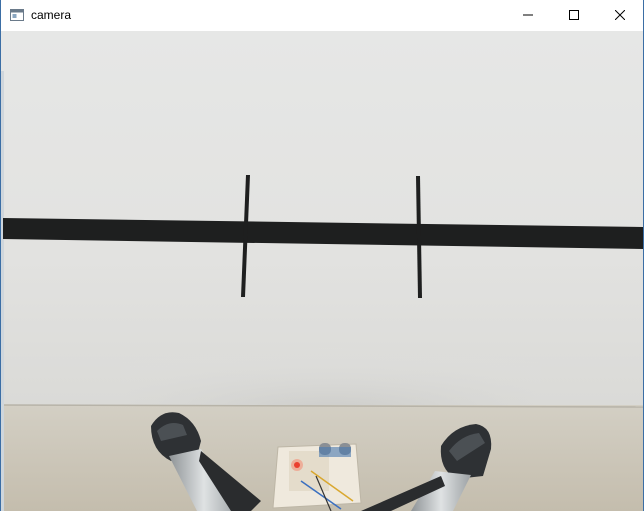  Describe the element at coordinates (2, 291) in the screenshot. I see `left-edge-strip` at that location.